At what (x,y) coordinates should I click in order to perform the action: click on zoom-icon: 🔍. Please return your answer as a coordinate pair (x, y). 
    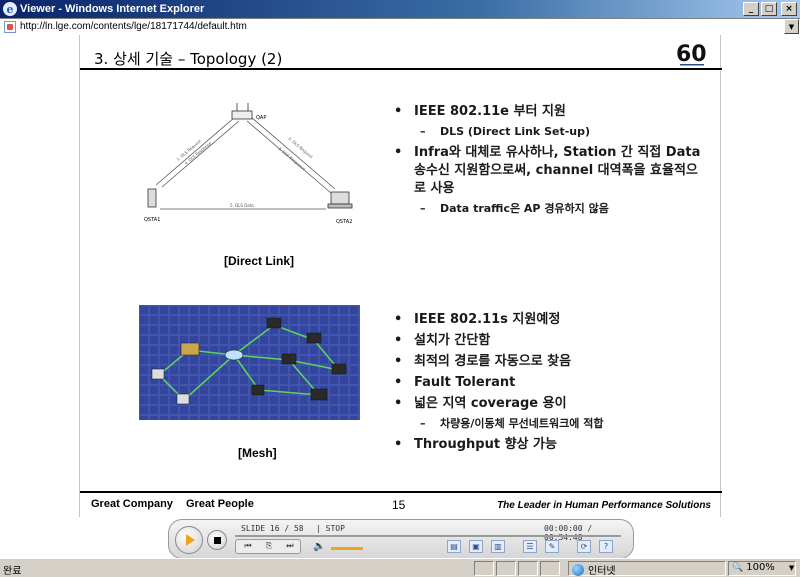
    Looking at the image, I should click on (738, 567).